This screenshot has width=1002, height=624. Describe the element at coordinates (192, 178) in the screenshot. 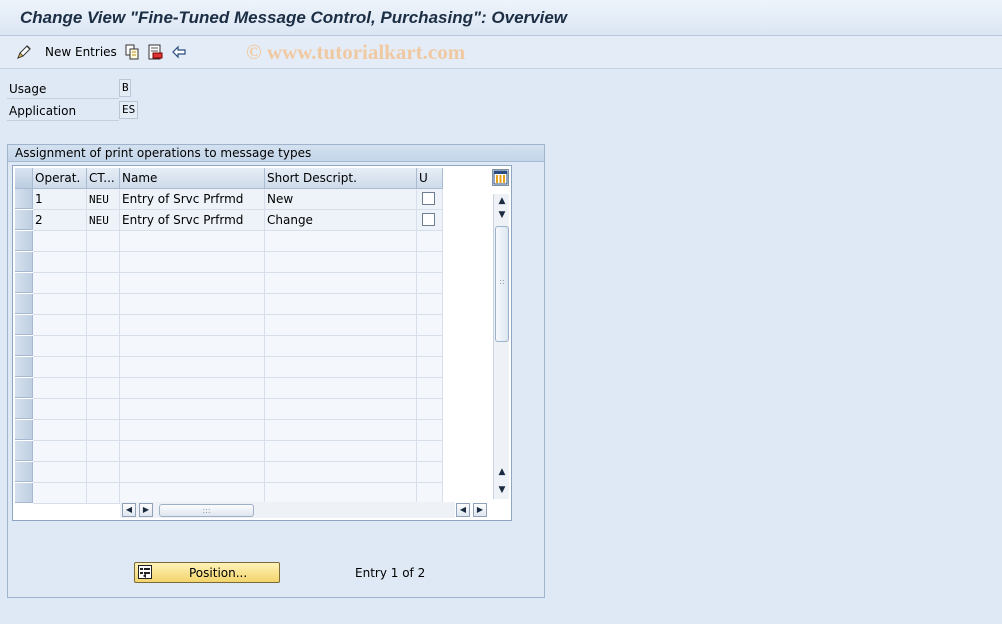

I see `column-header-name: Name` at that location.